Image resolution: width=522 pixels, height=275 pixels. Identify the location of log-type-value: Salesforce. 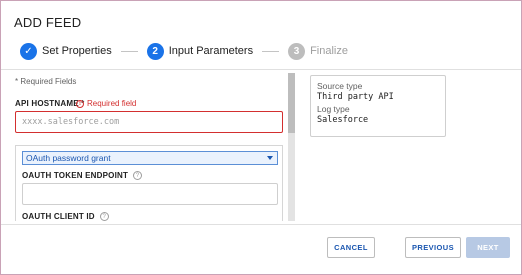
(343, 119).